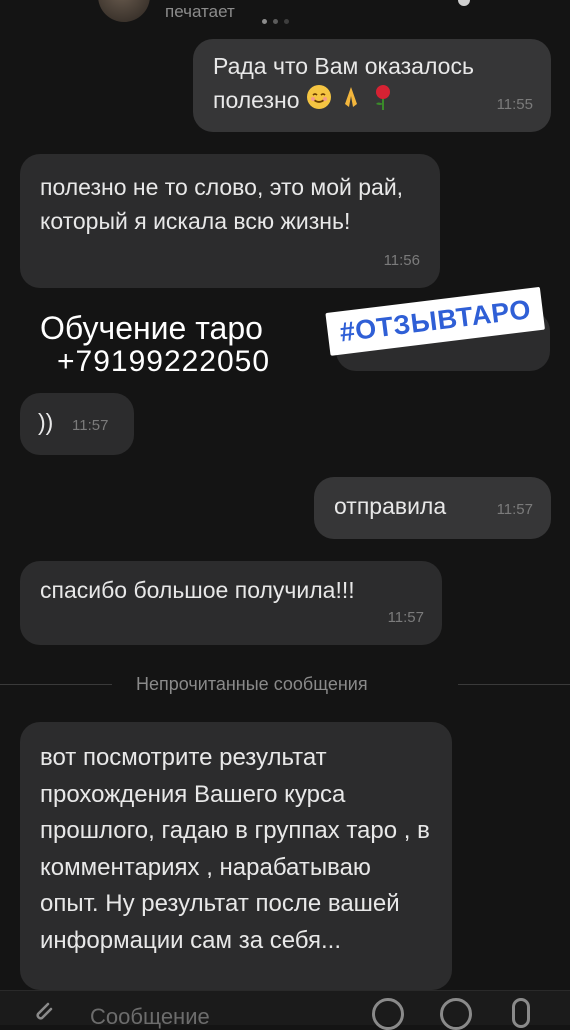 Image resolution: width=570 pixels, height=1030 pixels. What do you see at coordinates (151, 328) in the screenshot?
I see `ad-title: Обучение таро` at bounding box center [151, 328].